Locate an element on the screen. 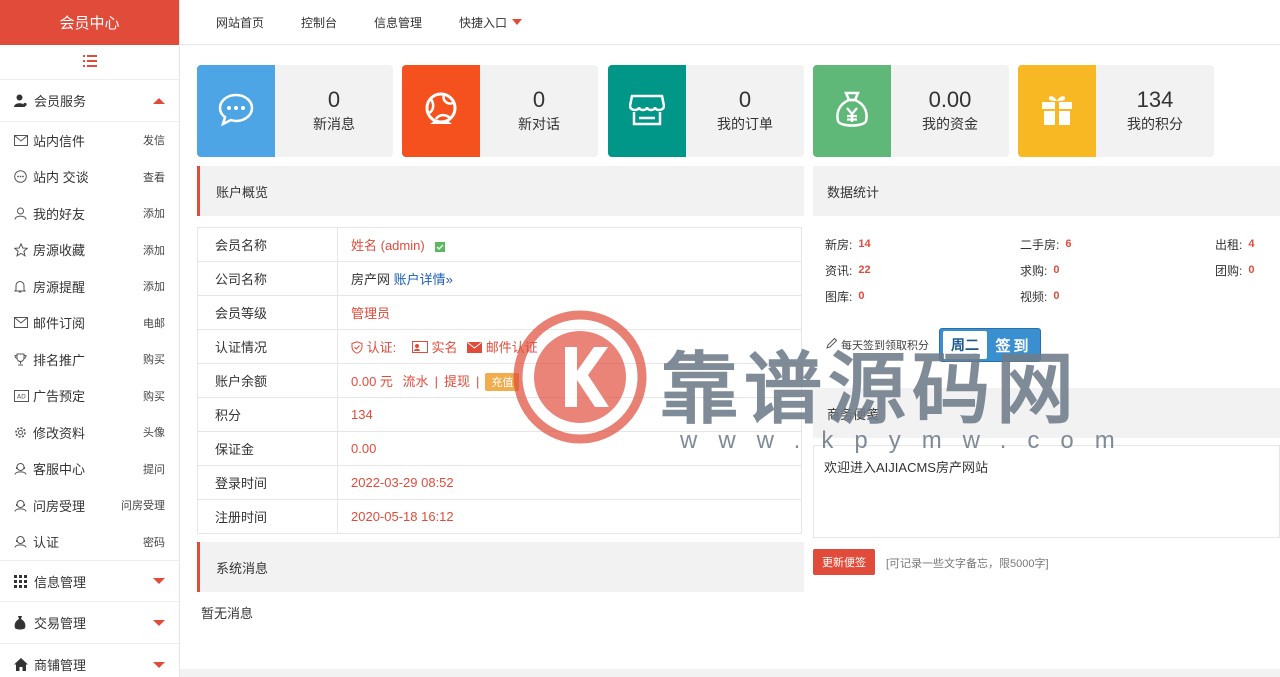  sidebar-group-member-service: 会员服务 is located at coordinates (89, 101).